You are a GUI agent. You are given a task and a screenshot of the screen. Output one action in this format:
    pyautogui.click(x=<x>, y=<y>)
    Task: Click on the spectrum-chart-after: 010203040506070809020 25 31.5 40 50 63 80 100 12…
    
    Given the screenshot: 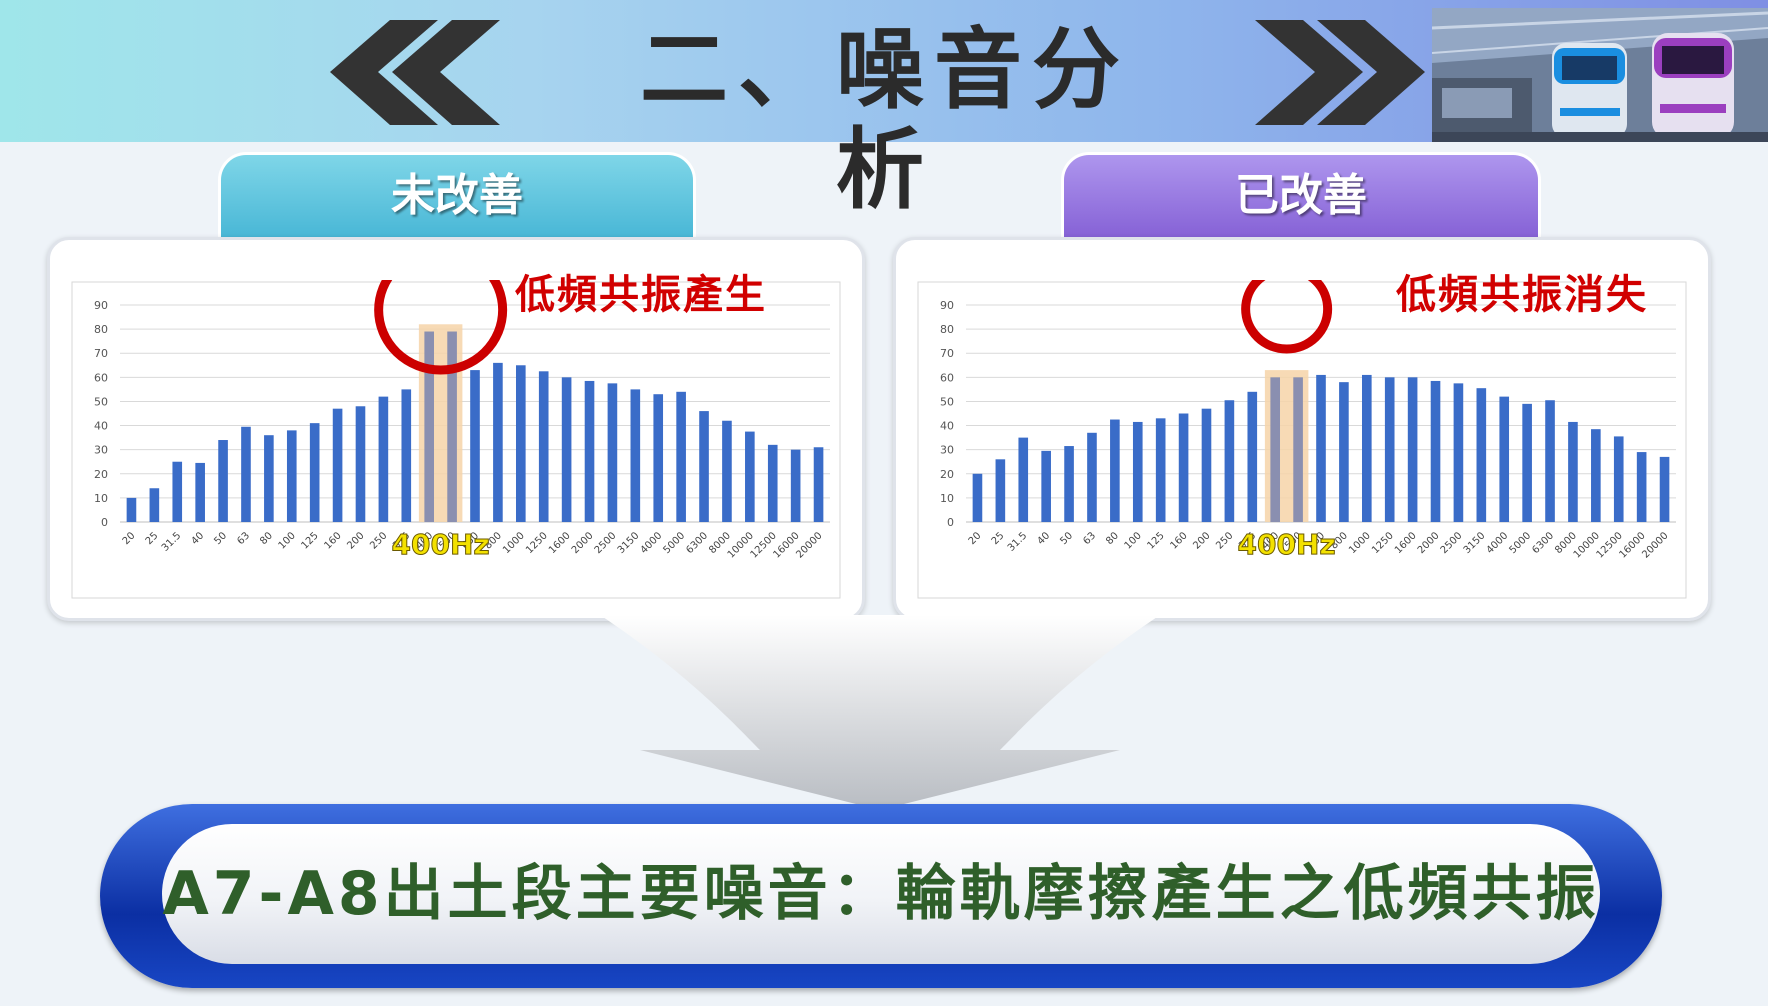 What is the action you would take?
    pyautogui.click(x=1302, y=439)
    